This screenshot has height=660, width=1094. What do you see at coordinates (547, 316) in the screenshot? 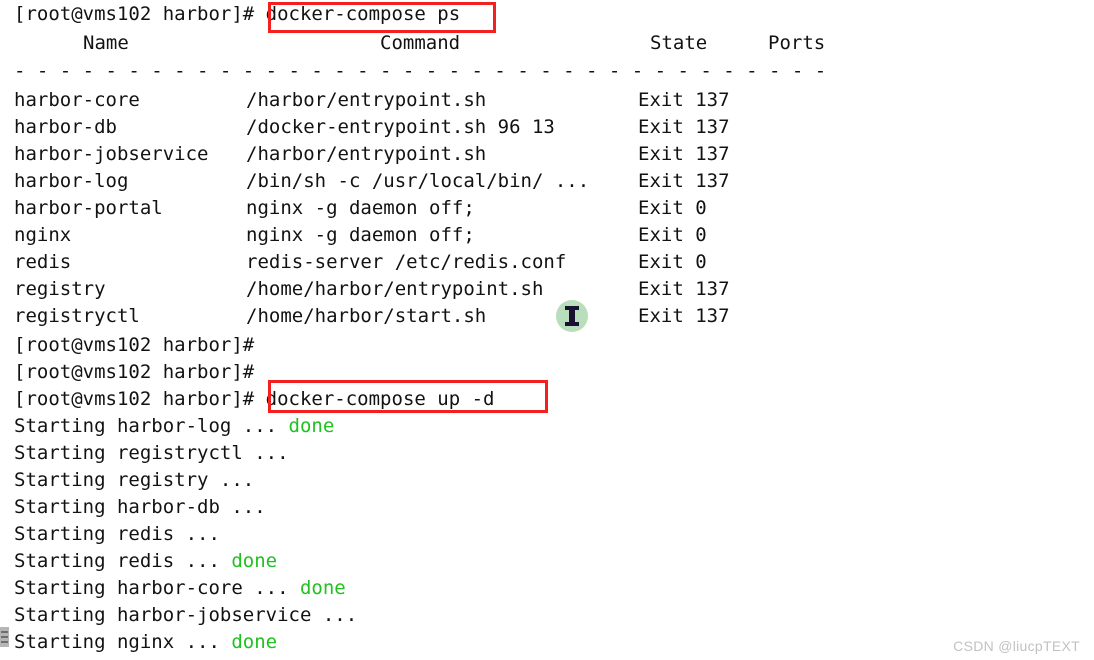
I see `table-row: registryctl/home/harbor/start.sh Exit 137` at bounding box center [547, 316].